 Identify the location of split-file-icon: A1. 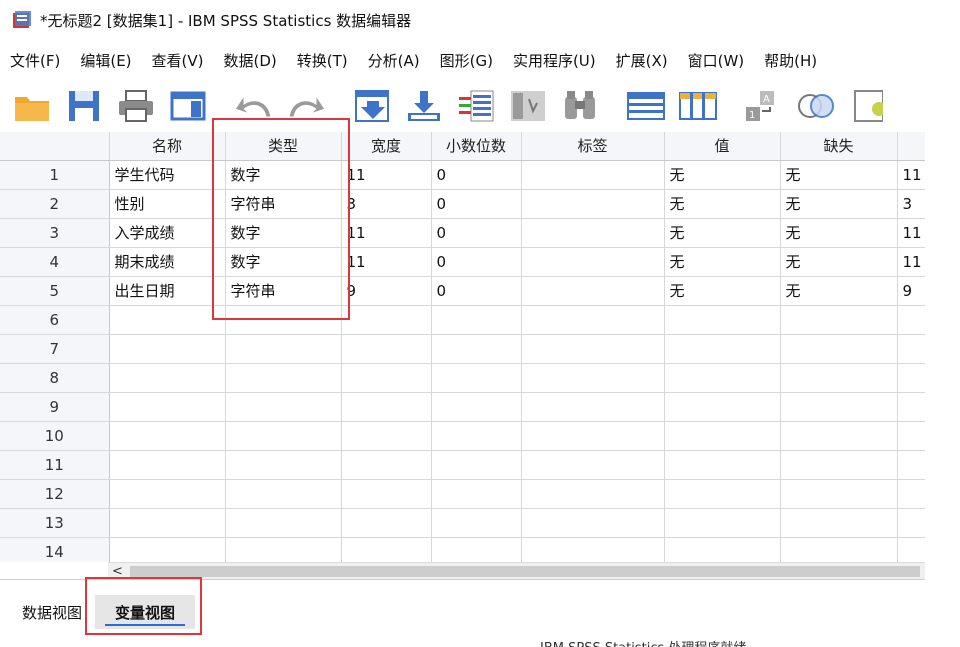
(764, 106).